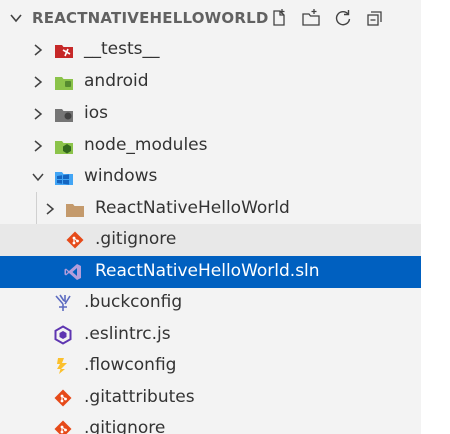  Describe the element at coordinates (63, 335) in the screenshot. I see `eslint-icon` at that location.